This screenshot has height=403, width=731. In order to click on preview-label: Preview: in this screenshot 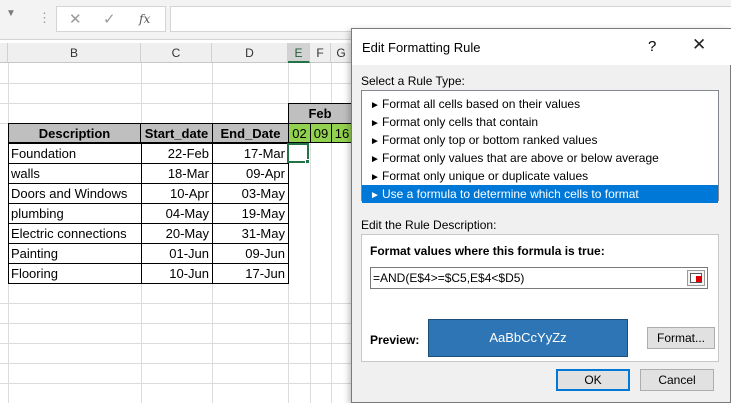, I will do `click(395, 340)`.